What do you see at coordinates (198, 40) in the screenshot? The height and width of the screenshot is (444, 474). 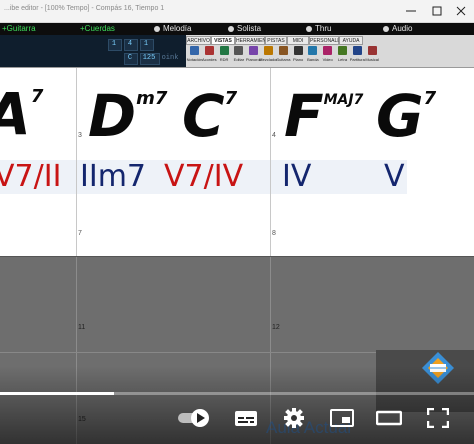 I see `tab-archivo: ARCHIVO` at bounding box center [198, 40].